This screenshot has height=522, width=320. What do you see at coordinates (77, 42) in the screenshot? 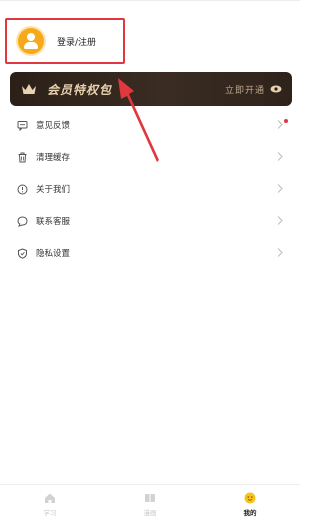
I see `login-register-label: 登录/注册` at bounding box center [77, 42].